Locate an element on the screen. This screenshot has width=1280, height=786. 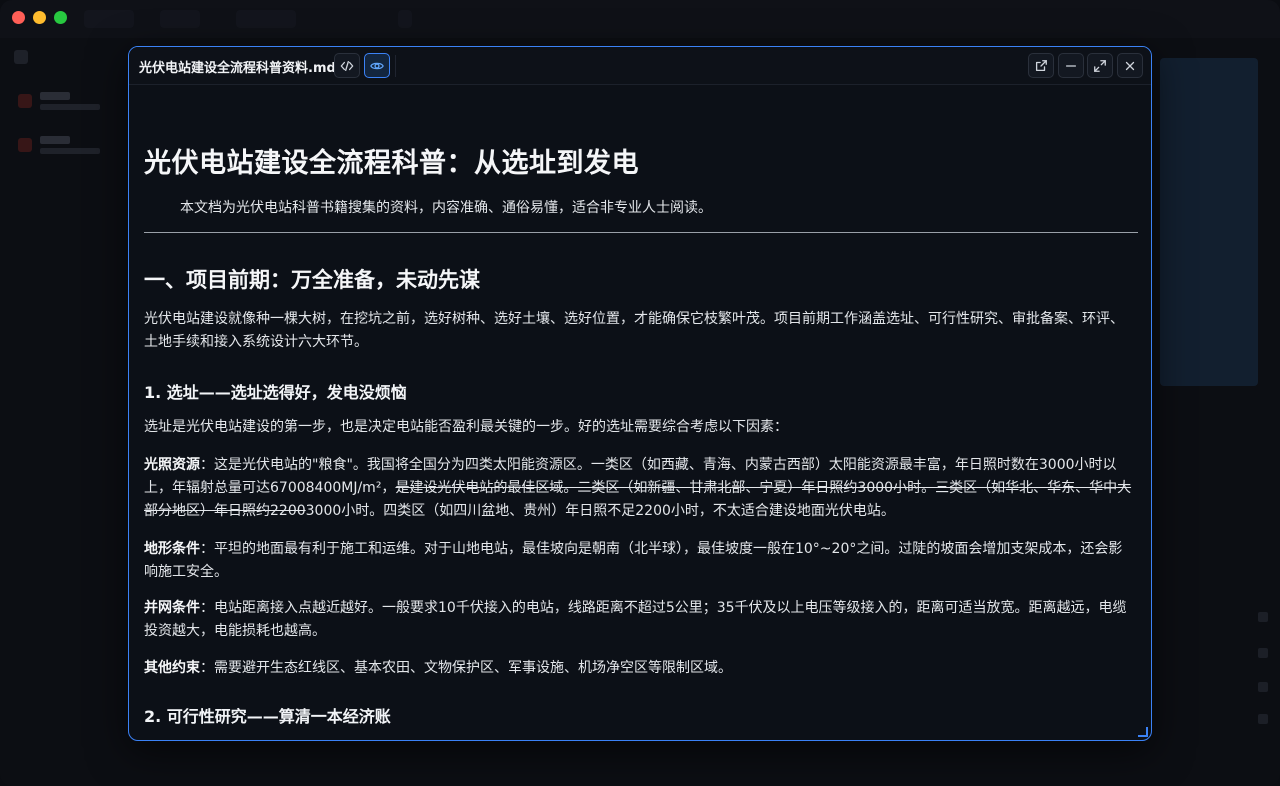
source-view-button is located at coordinates (347, 65).